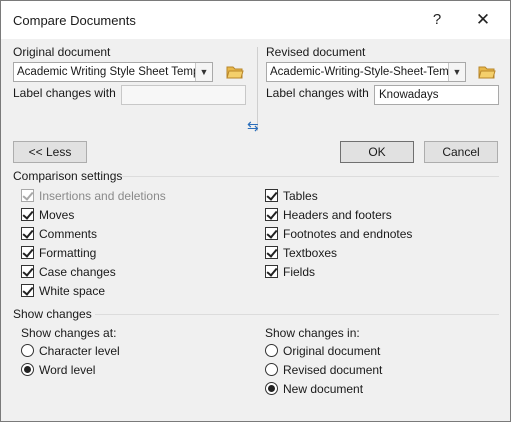 Image resolution: width=511 pixels, height=422 pixels. I want to click on original-label-changes-input, so click(183, 95).